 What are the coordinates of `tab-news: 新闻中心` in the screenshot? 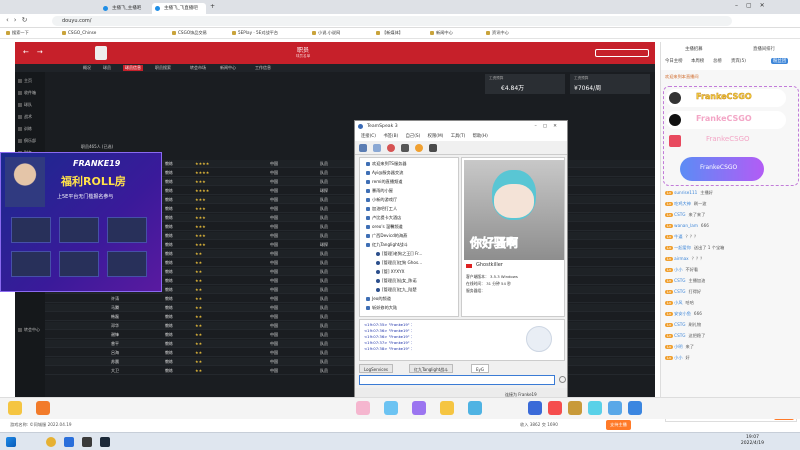 It's located at (228, 68).